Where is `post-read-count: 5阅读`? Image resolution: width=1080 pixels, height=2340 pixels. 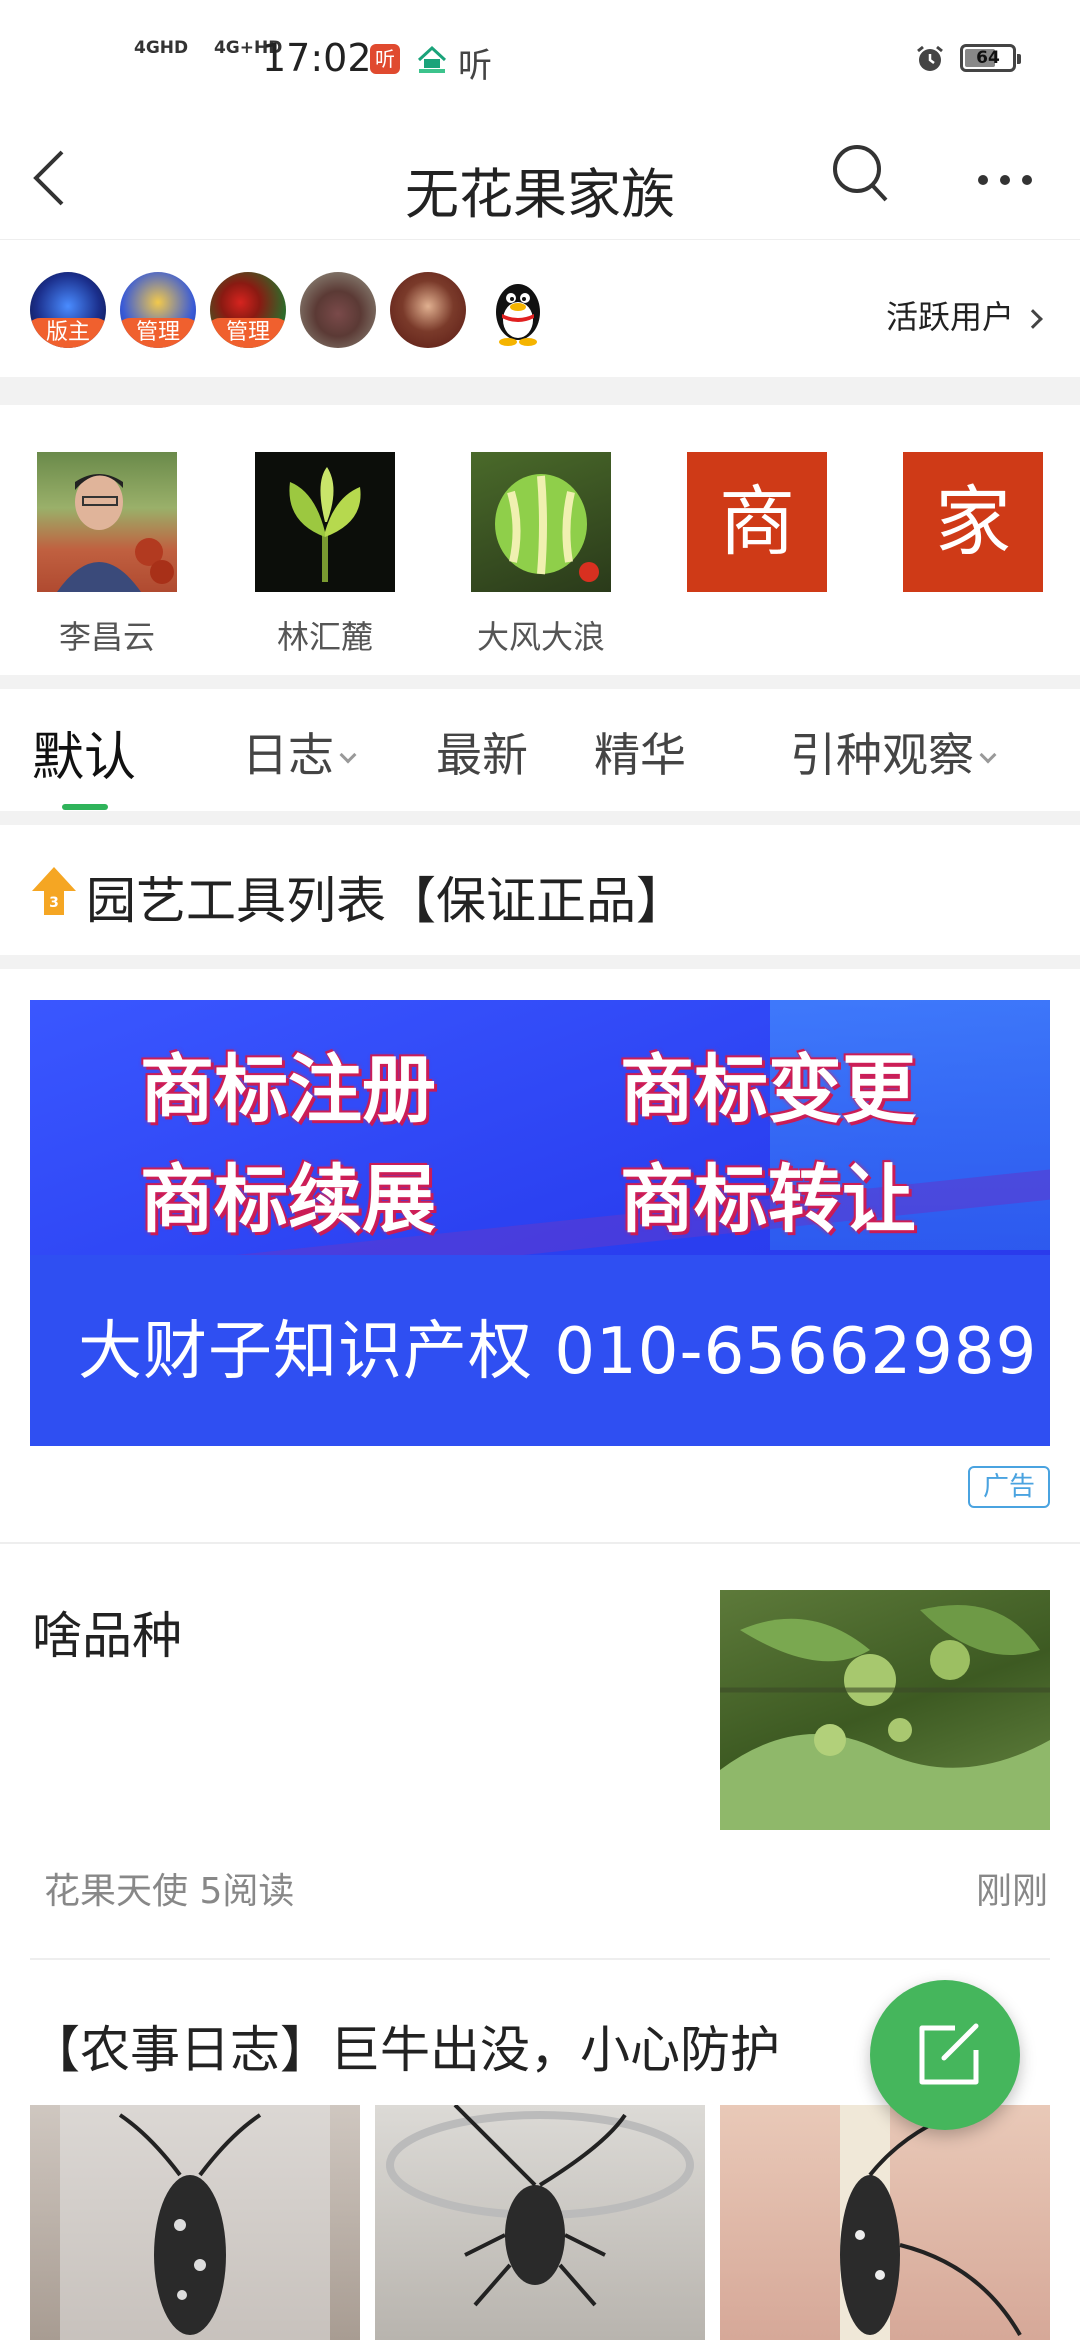
post-read-count: 5阅读 is located at coordinates (247, 1891).